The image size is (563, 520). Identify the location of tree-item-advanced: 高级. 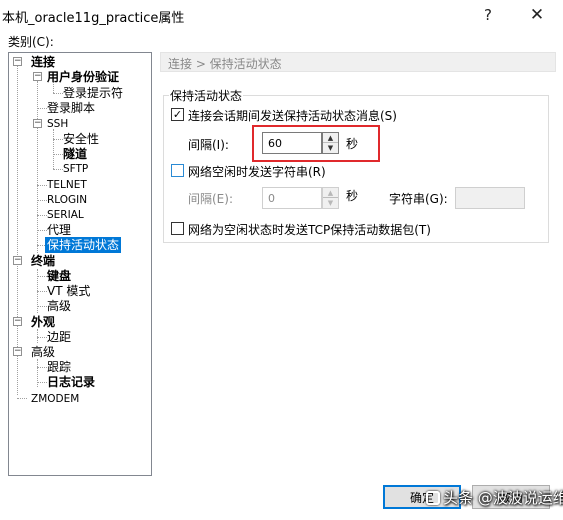
(43, 352).